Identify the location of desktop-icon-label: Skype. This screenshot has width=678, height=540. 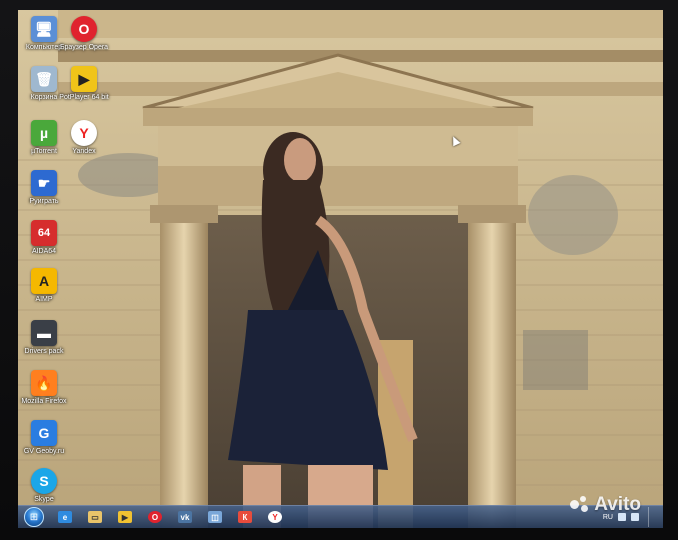
(44, 499).